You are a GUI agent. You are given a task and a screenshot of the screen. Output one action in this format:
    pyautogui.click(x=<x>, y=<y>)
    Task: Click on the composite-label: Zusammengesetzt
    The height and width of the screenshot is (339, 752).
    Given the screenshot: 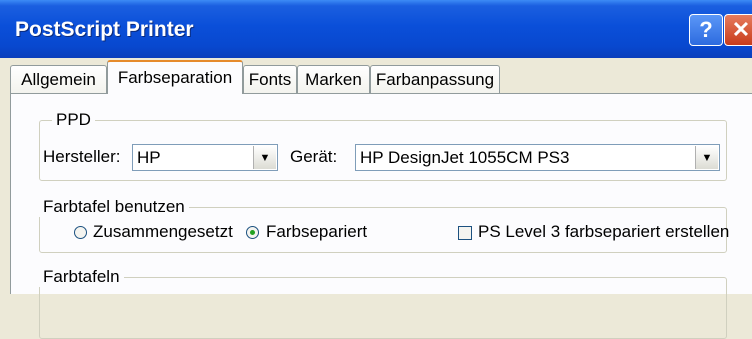 What is the action you would take?
    pyautogui.click(x=163, y=232)
    